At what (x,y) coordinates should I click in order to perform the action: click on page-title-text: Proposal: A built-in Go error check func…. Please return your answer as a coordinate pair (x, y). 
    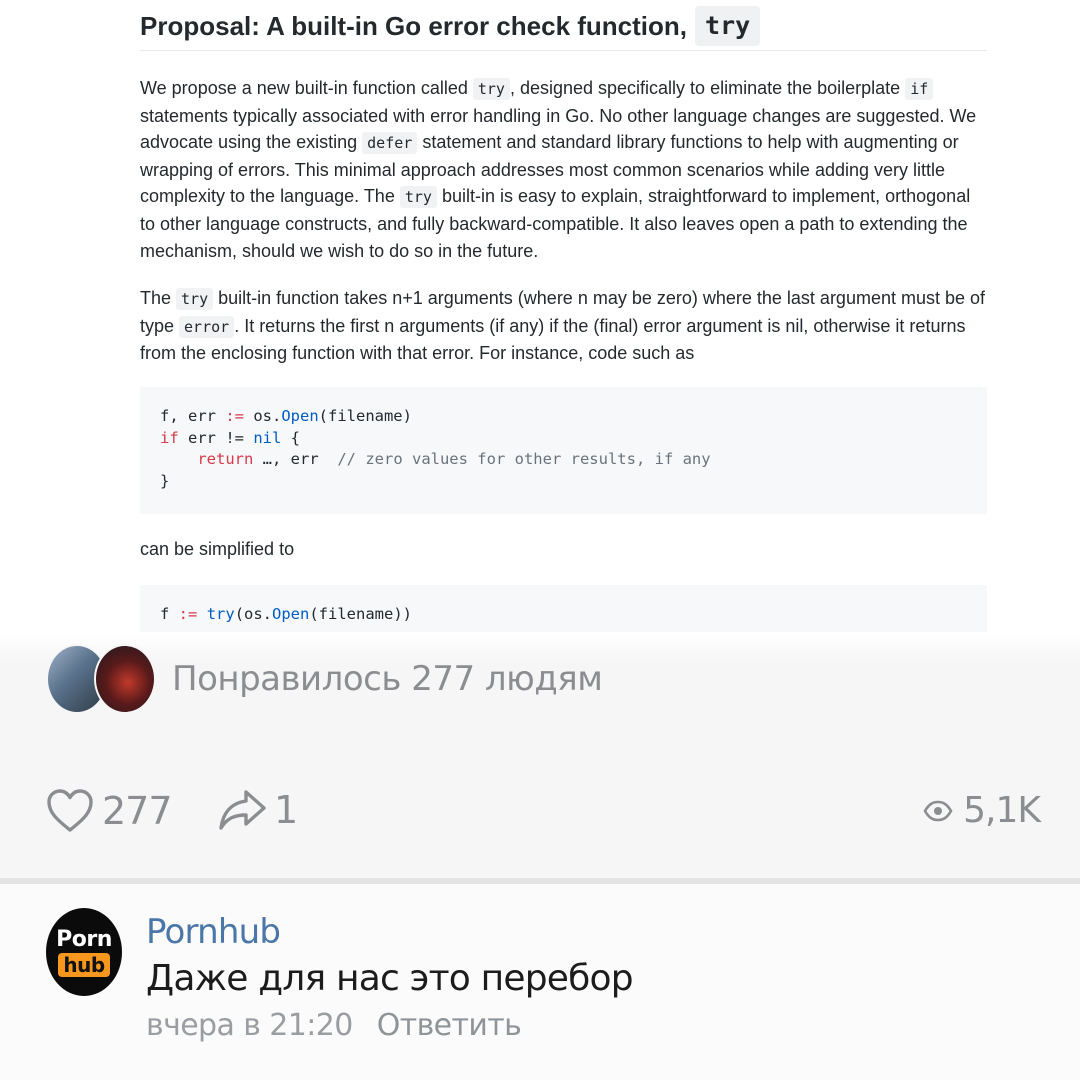
    Looking at the image, I should click on (414, 26).